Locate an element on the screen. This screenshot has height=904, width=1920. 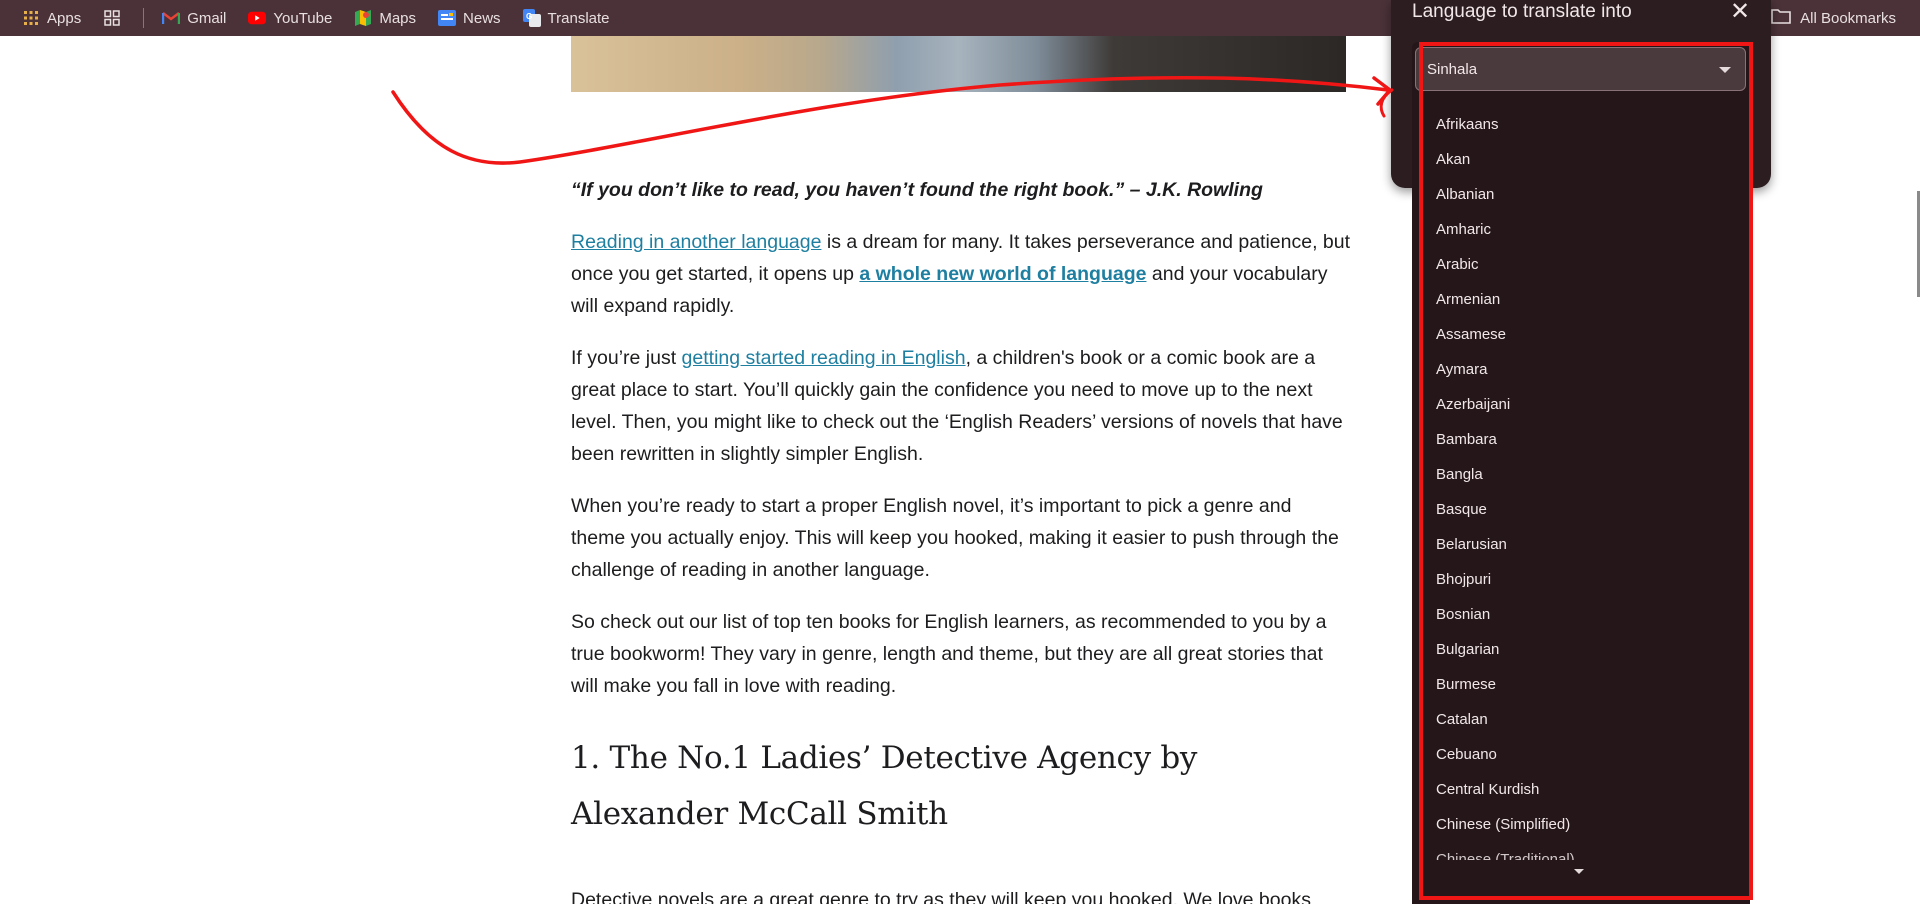
bookmark-label: Maps is located at coordinates (398, 18).